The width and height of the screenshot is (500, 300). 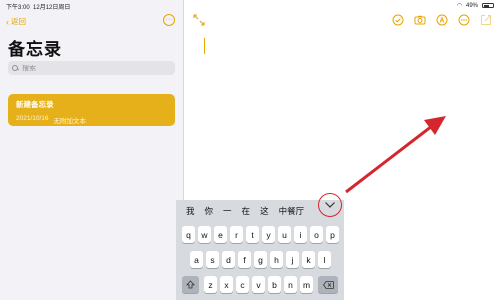 I want to click on back-label: 返回, so click(x=18, y=21).